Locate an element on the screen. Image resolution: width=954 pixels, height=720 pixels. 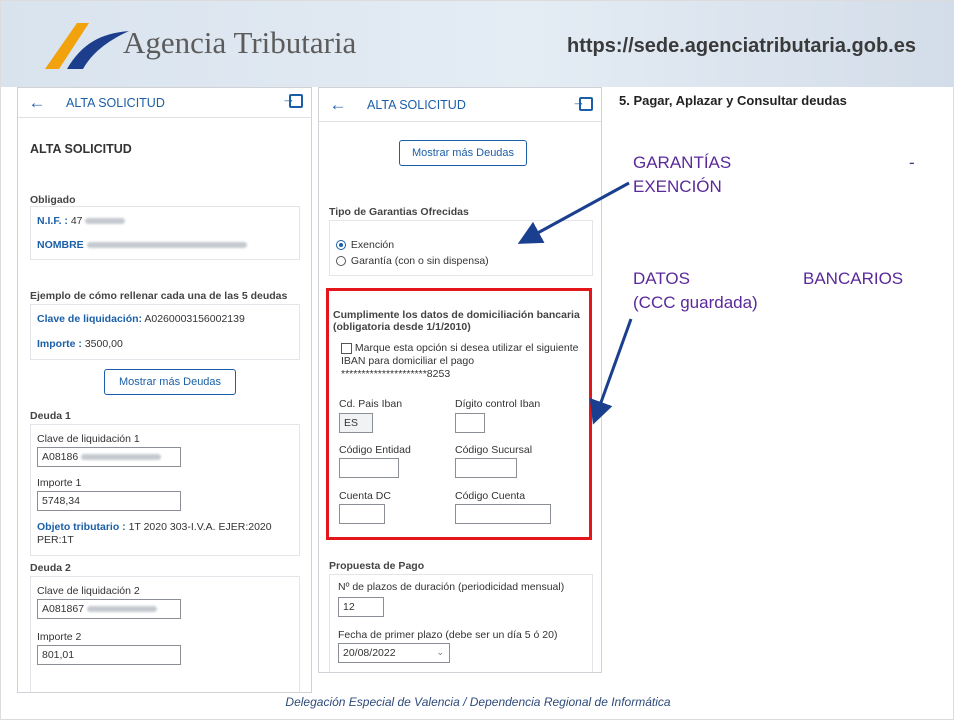
arrow-garantias is located at coordinates (573, 212).